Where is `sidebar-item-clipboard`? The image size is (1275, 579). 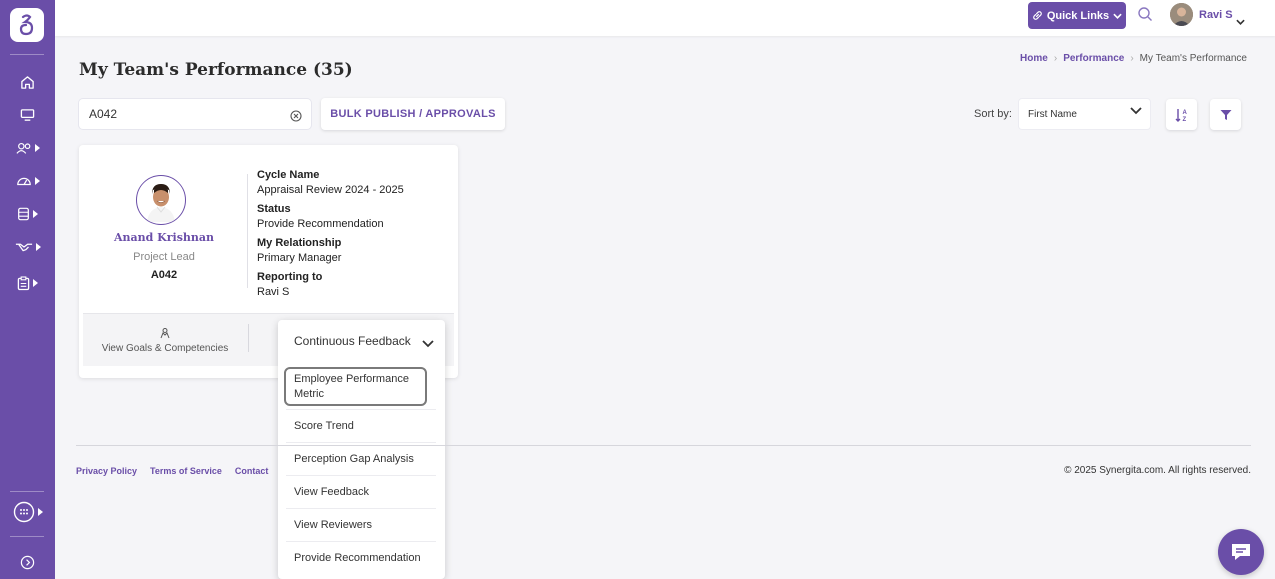
sidebar-item-clipboard is located at coordinates (27, 283).